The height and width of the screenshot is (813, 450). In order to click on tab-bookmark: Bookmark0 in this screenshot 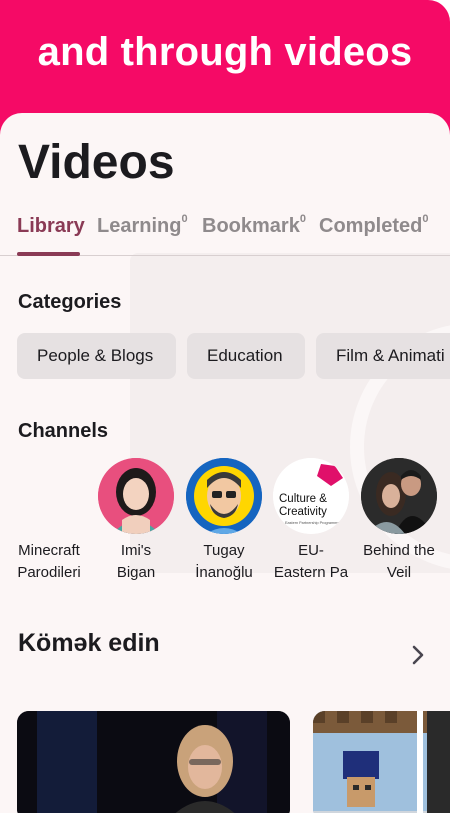, I will do `click(254, 225)`.